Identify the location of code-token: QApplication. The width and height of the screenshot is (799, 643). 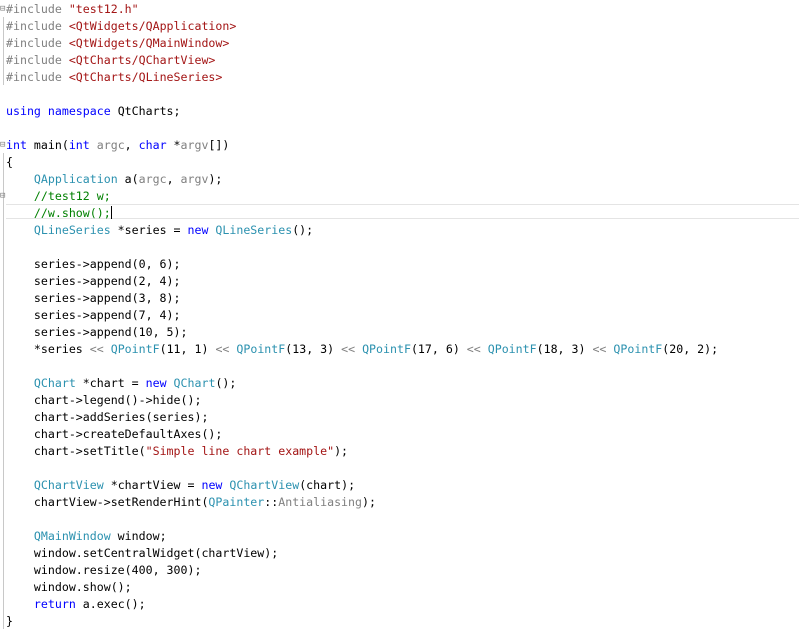
(75, 179).